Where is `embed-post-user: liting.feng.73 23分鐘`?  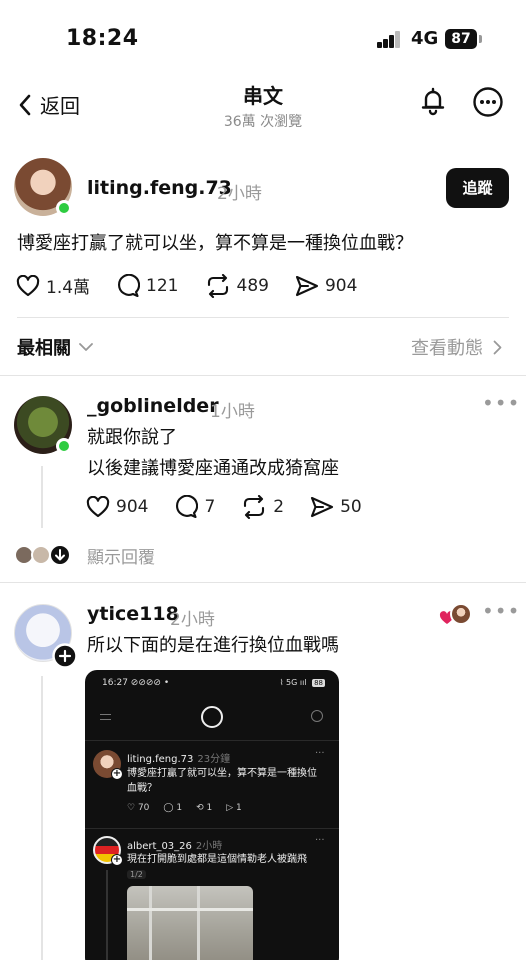
embed-post-user: liting.feng.73 23分鐘 is located at coordinates (179, 759).